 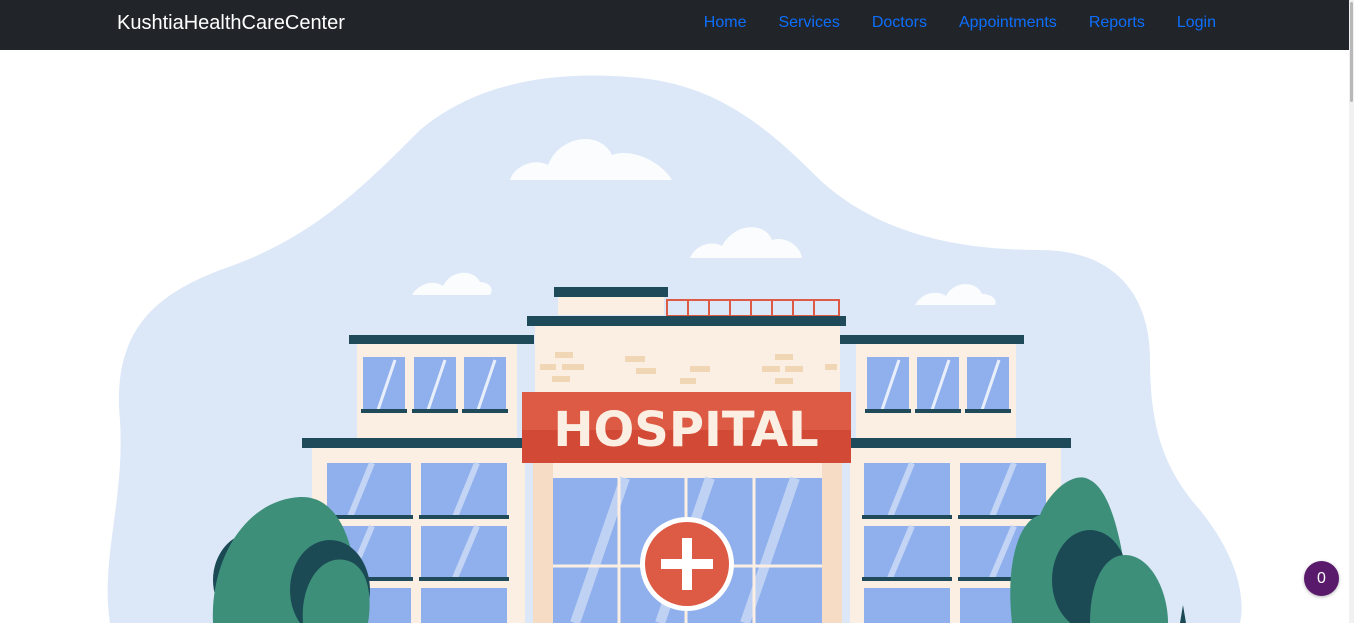 I want to click on floating-count-badge: 0, so click(x=1321, y=578).